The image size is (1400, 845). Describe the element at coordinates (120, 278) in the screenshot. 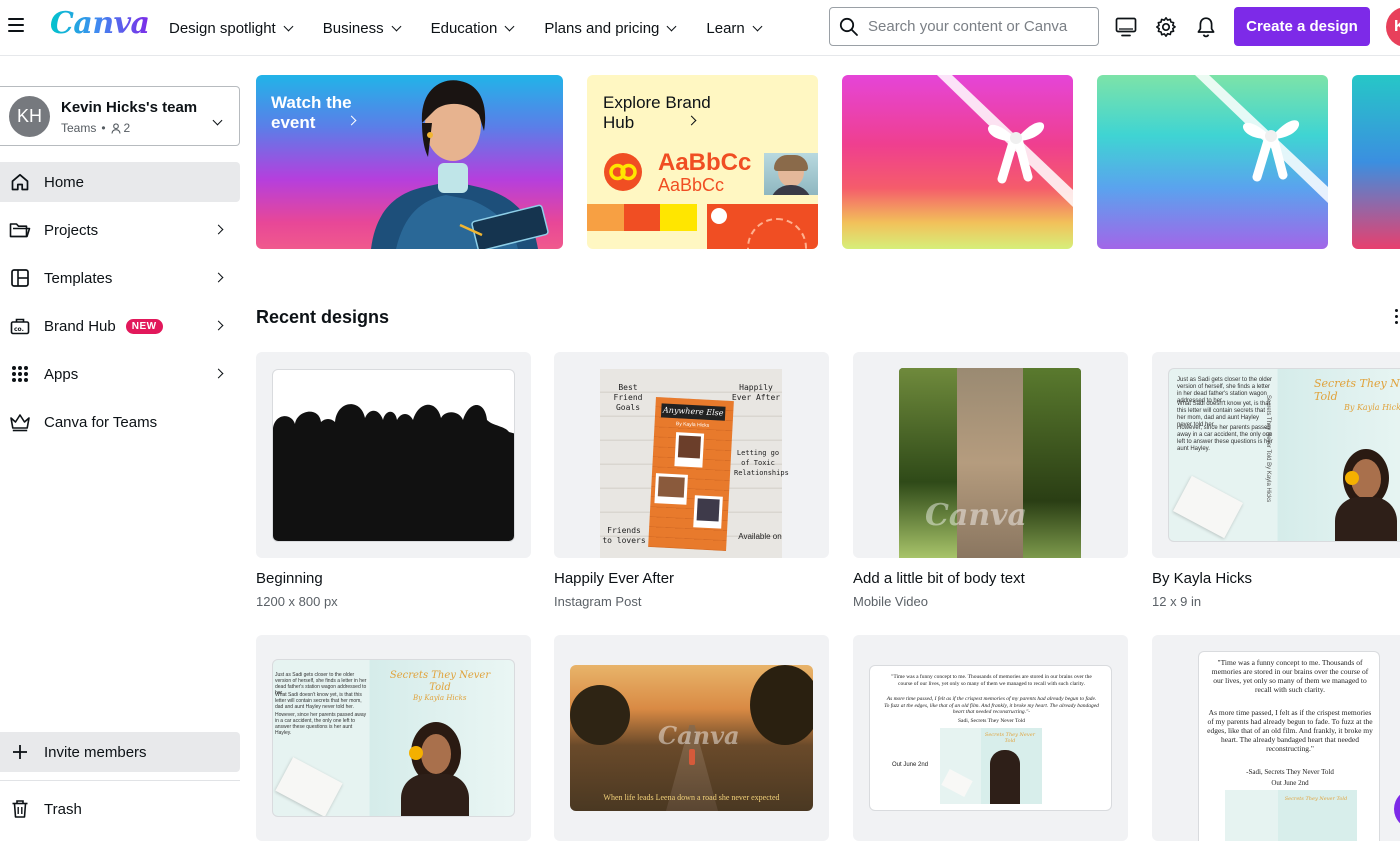

I see `sidebar-item-templates: Templates` at that location.